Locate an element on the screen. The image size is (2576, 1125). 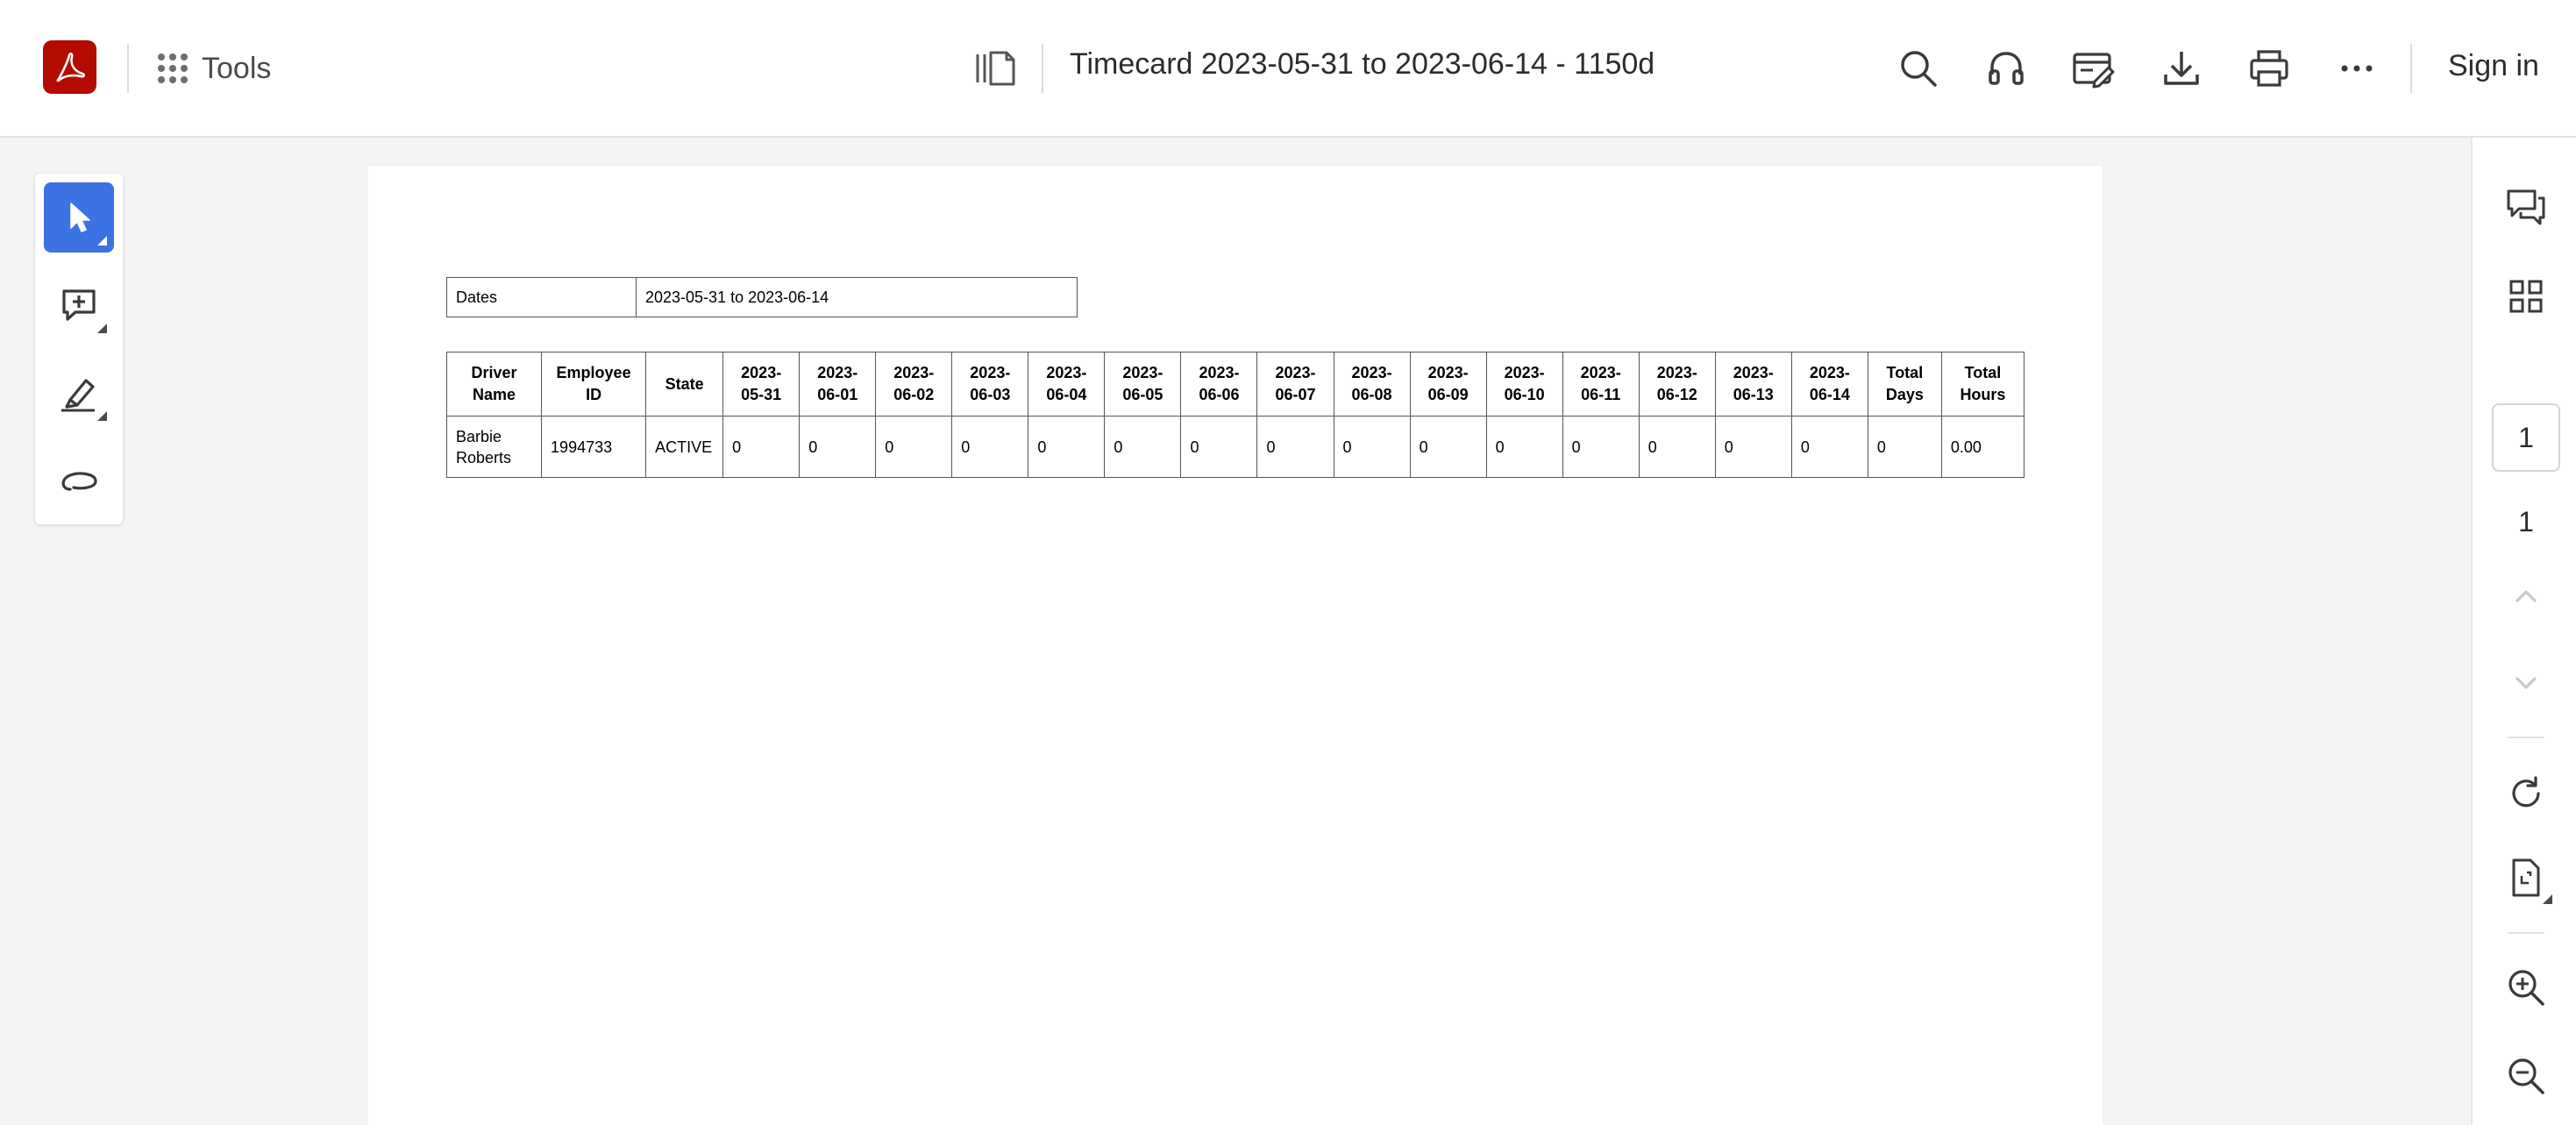
add-comment-icon is located at coordinates (79, 305).